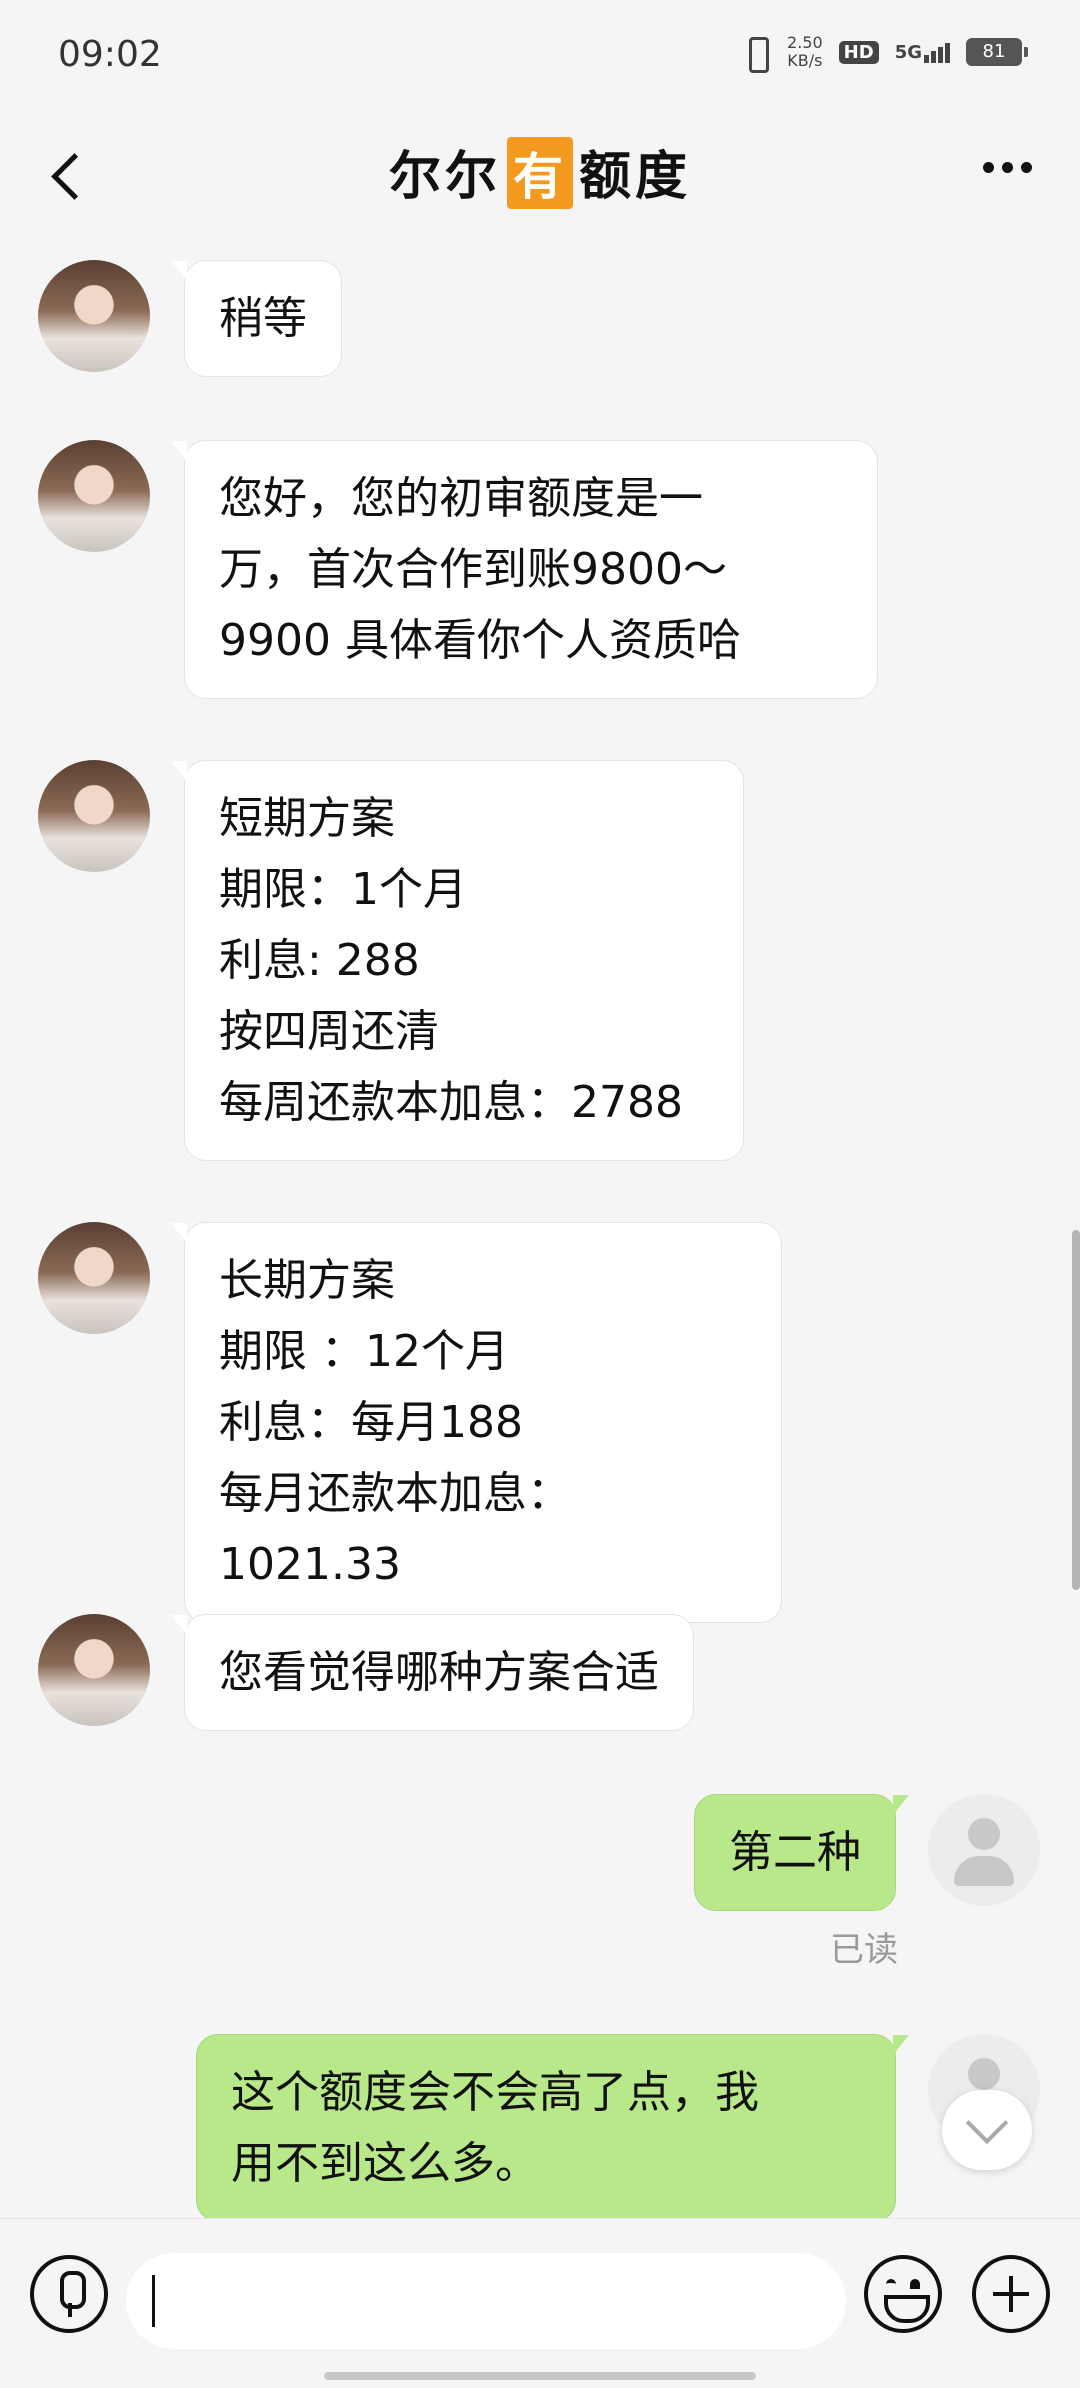 This screenshot has height=2388, width=1080. I want to click on home-indicator, so click(540, 2376).